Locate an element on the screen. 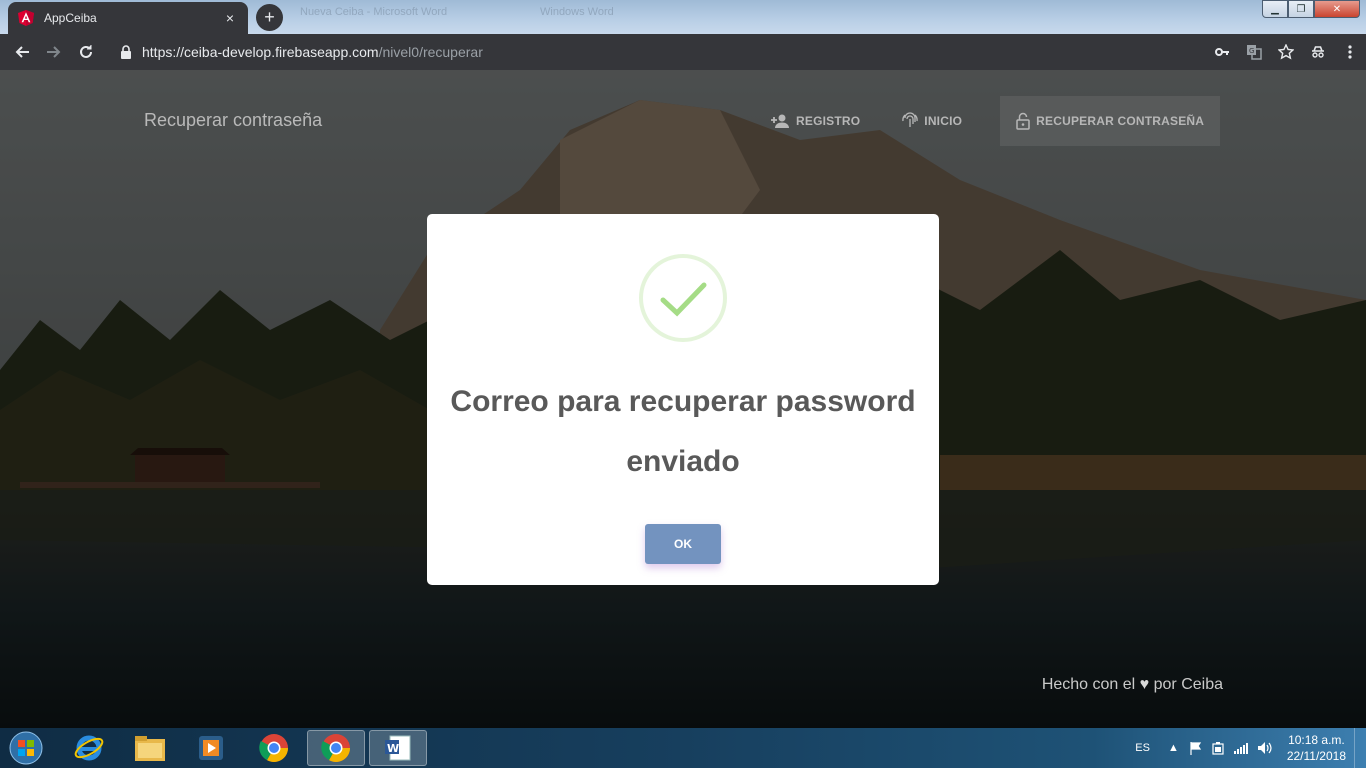 Image resolution: width=1366 pixels, height=768 pixels. tab-close-icon: × is located at coordinates (230, 18).